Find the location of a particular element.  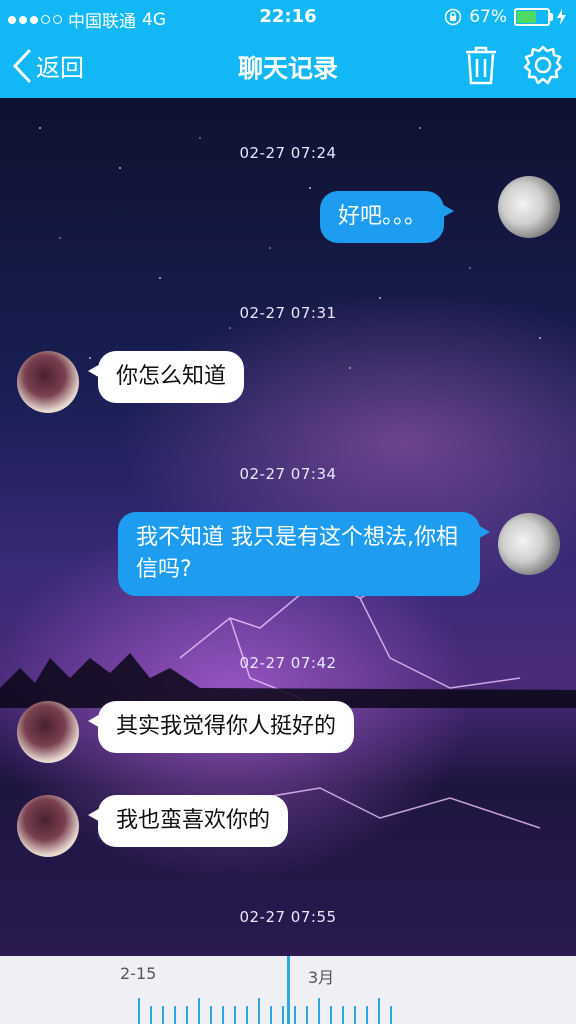

timeline-label: 3月 is located at coordinates (321, 977).